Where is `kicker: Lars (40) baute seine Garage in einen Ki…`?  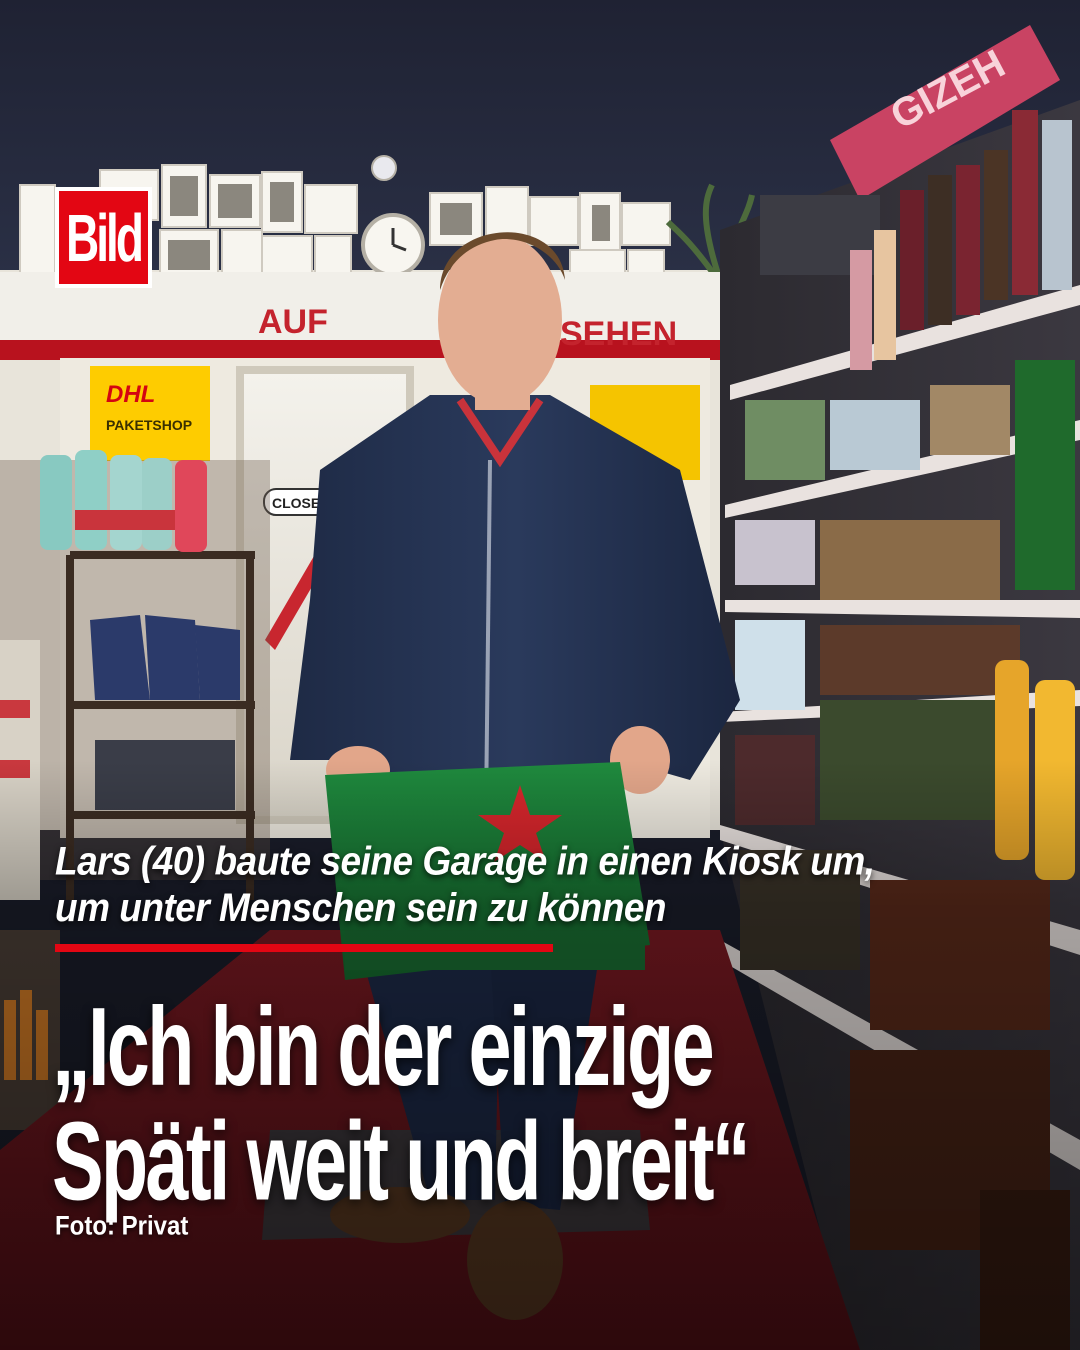 kicker: Lars (40) baute seine Garage in einen Ki… is located at coordinates (550, 884).